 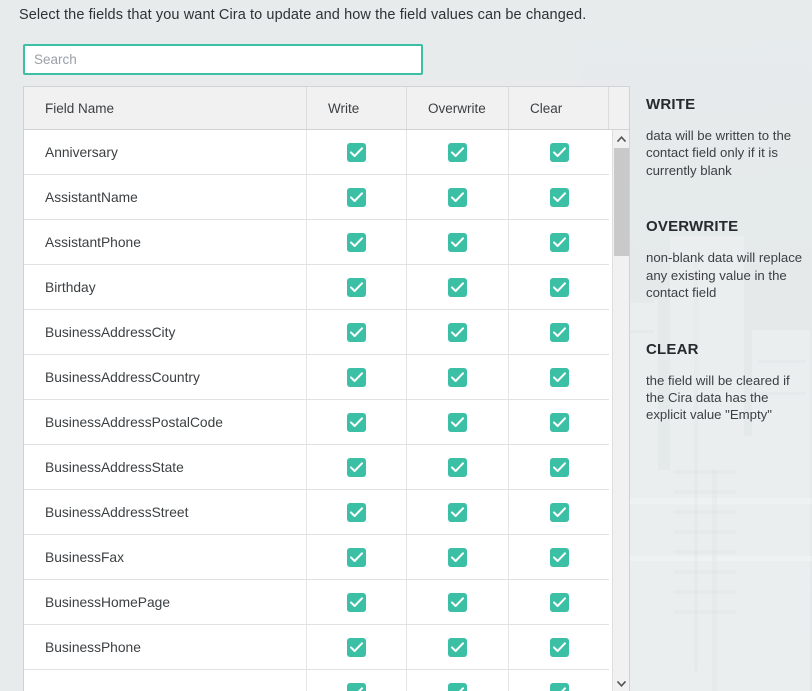 What do you see at coordinates (165, 152) in the screenshot?
I see `field-name-cell: Anniversary` at bounding box center [165, 152].